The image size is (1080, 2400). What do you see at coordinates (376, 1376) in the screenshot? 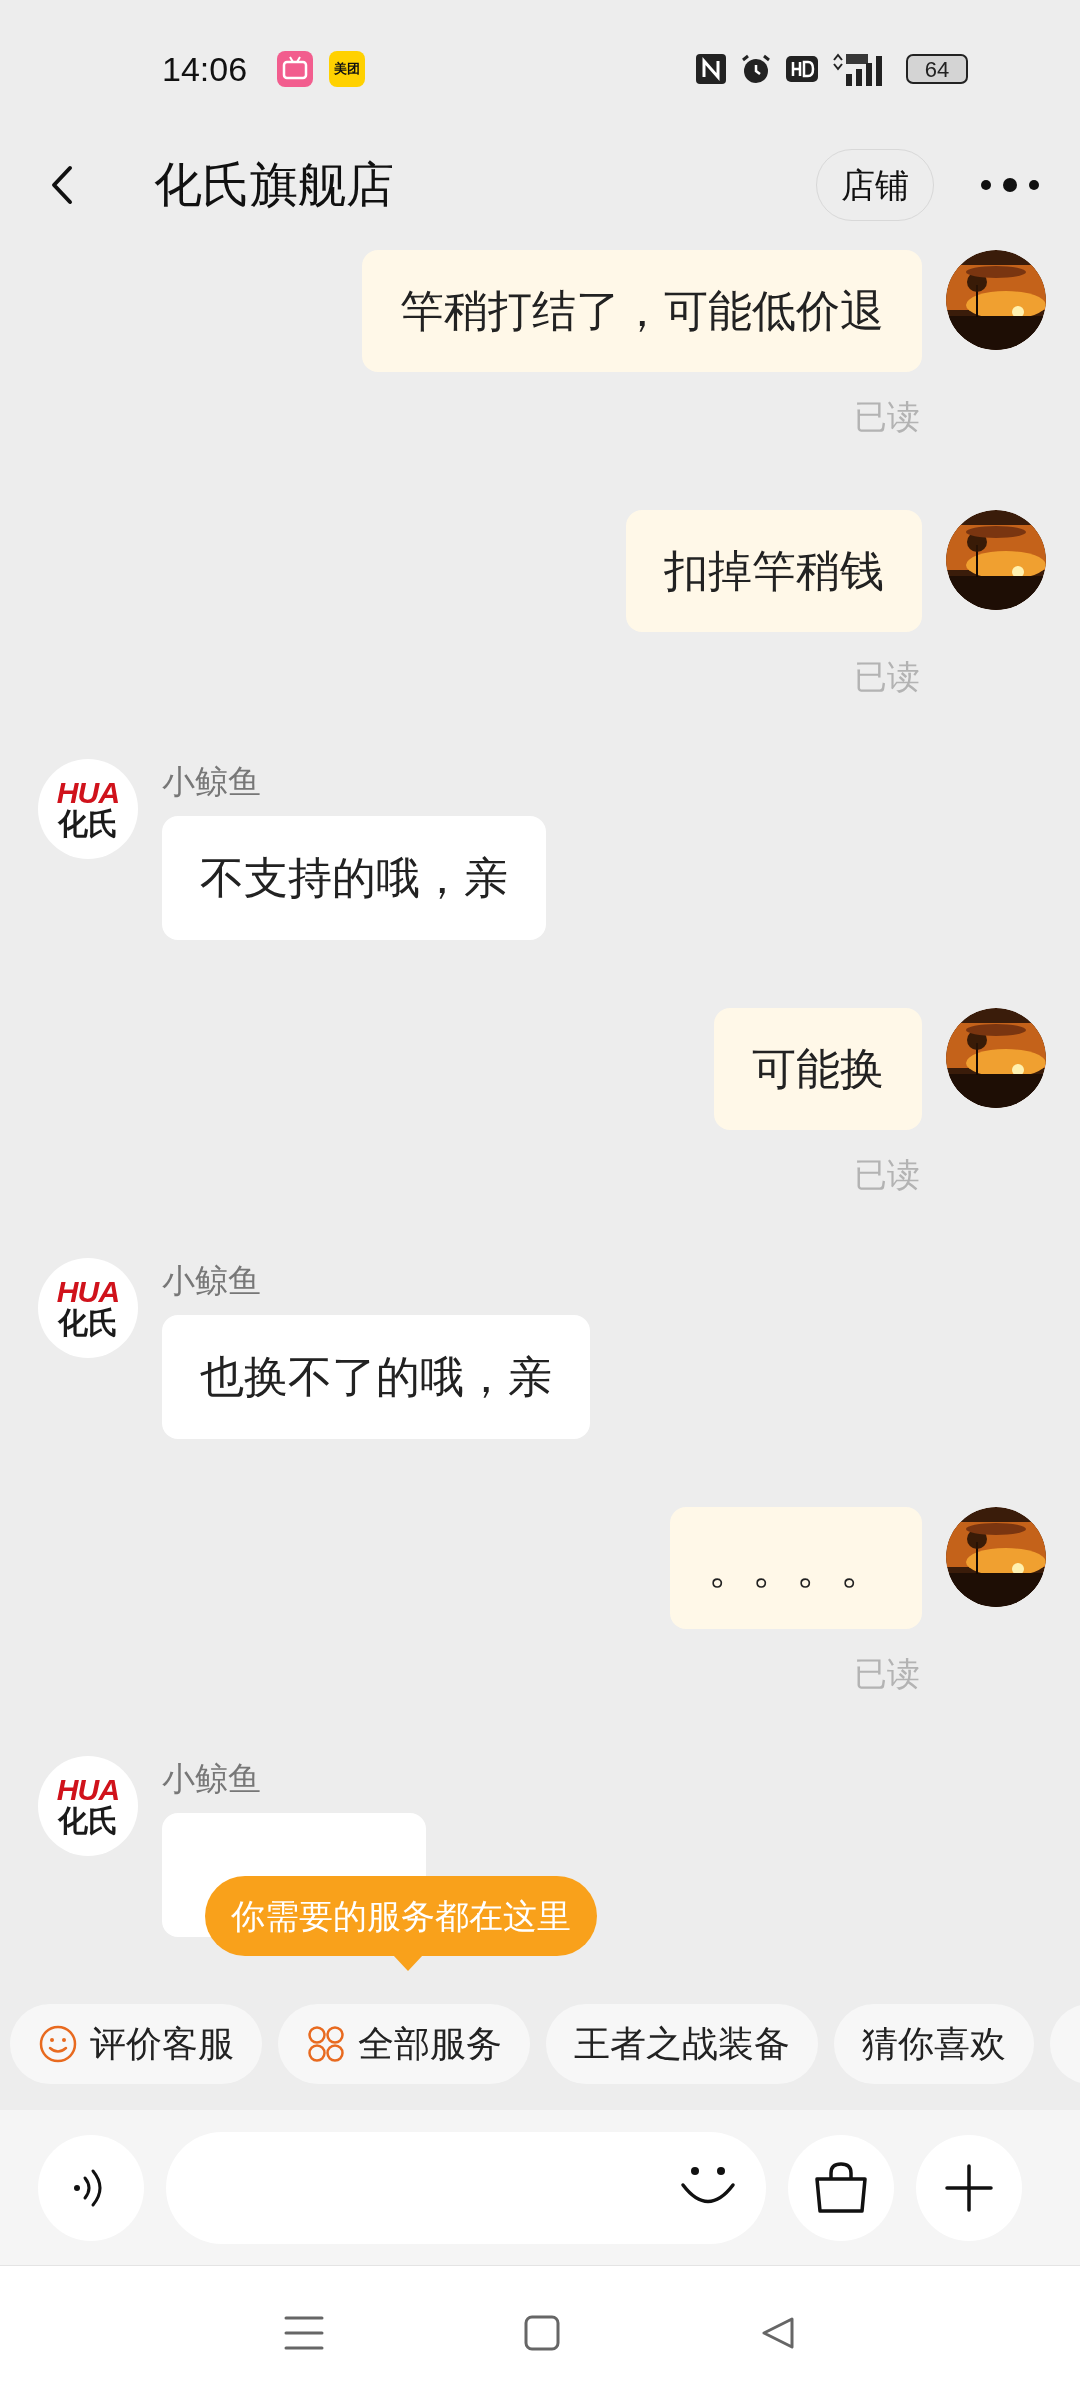
I see `message-bubble: 也换不了的哦，亲` at bounding box center [376, 1376].